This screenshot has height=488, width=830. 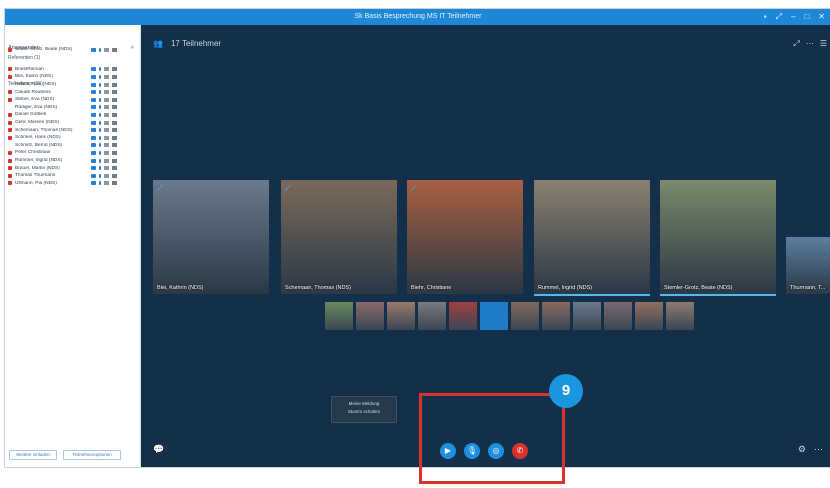 What do you see at coordinates (364, 404) in the screenshot?
I see `popup-item-1: Meine Meldung` at bounding box center [364, 404].